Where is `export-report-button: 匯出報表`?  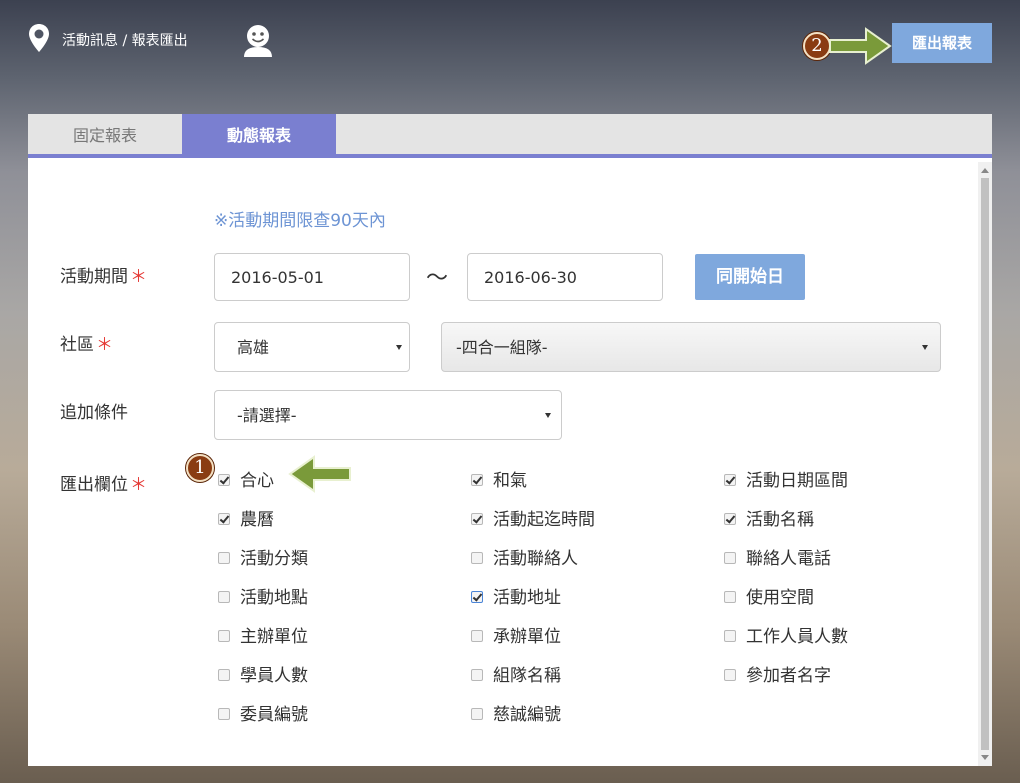
export-report-button: 匯出報表 is located at coordinates (942, 43).